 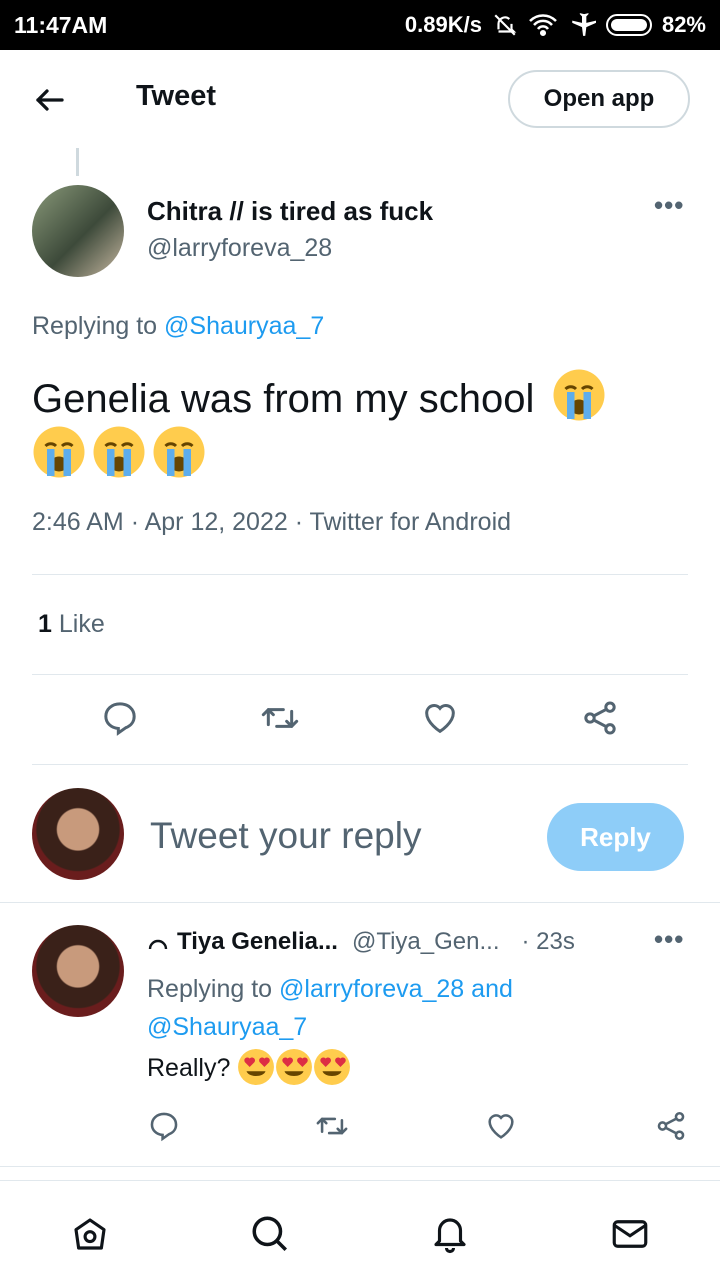 I want to click on bell-icon, so click(x=450, y=1234).